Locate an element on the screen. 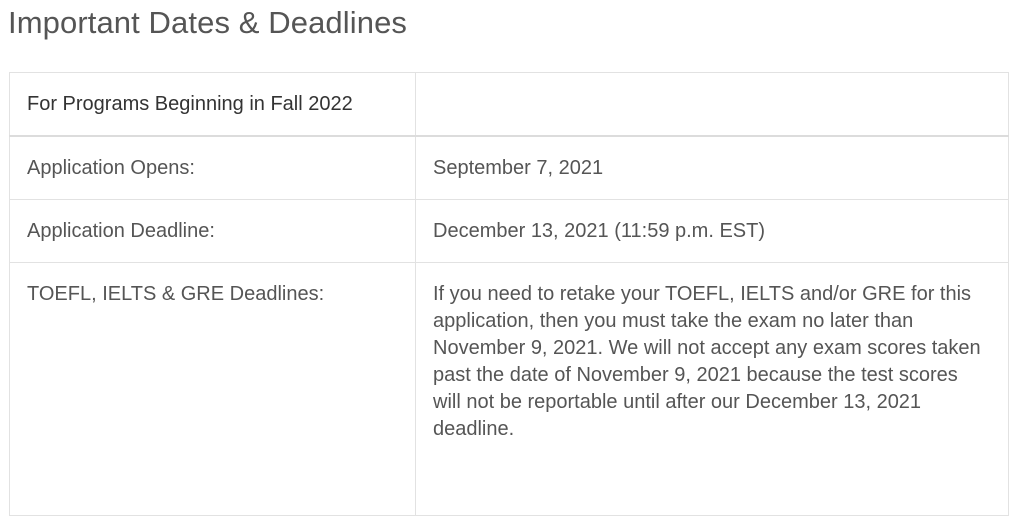  row-value: December 13, 2021 (11:59 p.m. EST) is located at coordinates (712, 231).